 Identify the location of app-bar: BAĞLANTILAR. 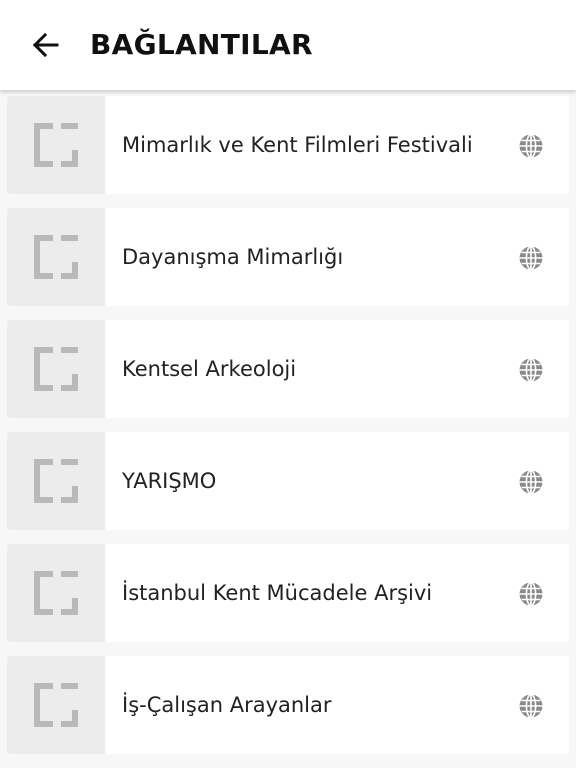
(288, 45).